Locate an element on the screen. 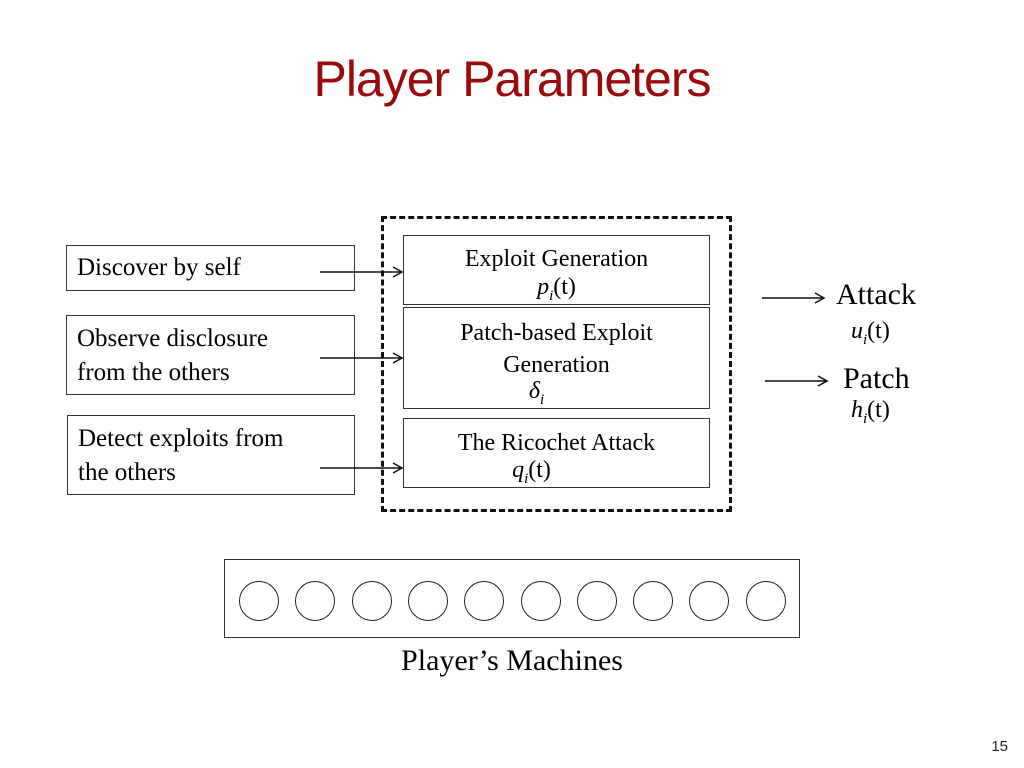 The height and width of the screenshot is (768, 1024). arrow-observe-to-patch-based is located at coordinates (362, 358).